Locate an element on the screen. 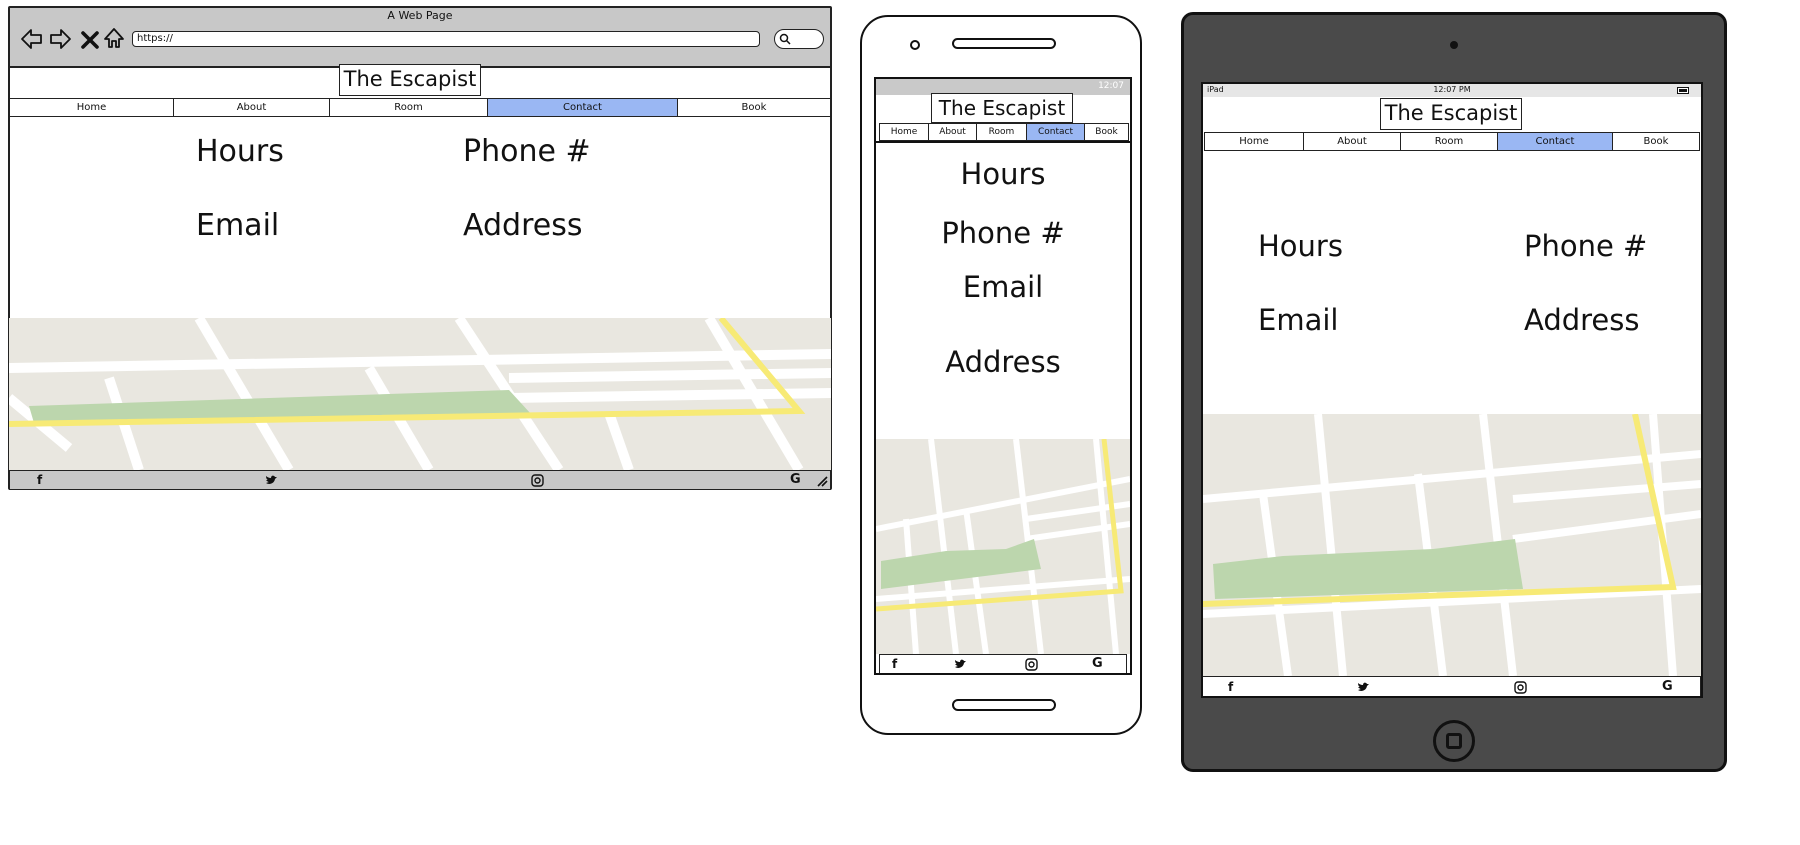  forward-arrow-icon is located at coordinates (60, 39).